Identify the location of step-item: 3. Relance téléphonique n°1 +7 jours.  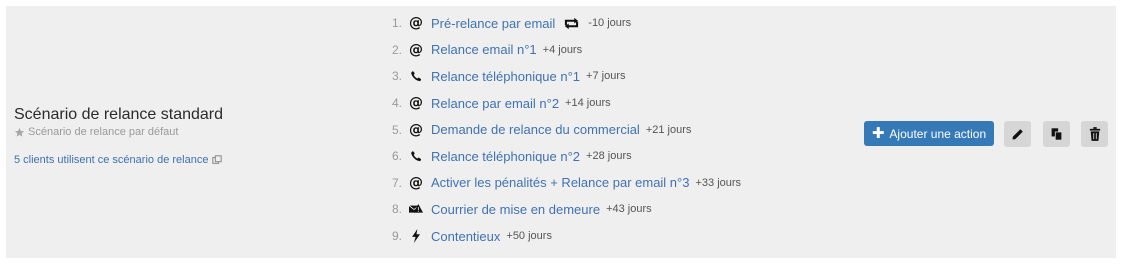
(562, 76).